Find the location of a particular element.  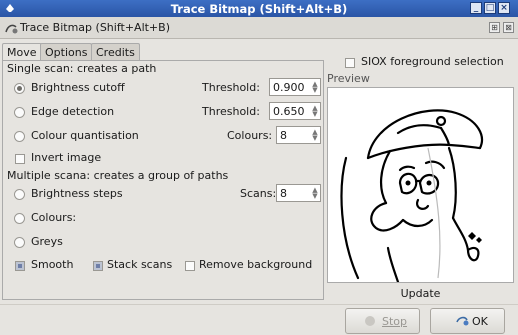

stop-button: Stop is located at coordinates (382, 321).